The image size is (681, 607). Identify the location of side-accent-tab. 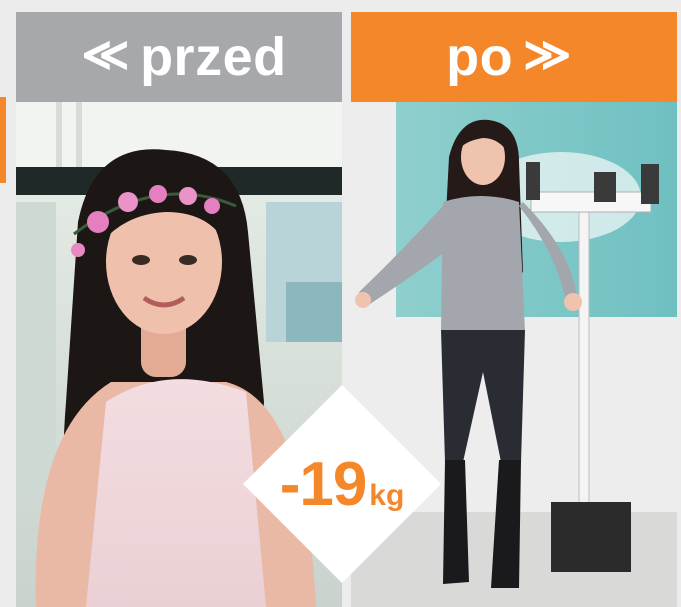
(3, 140).